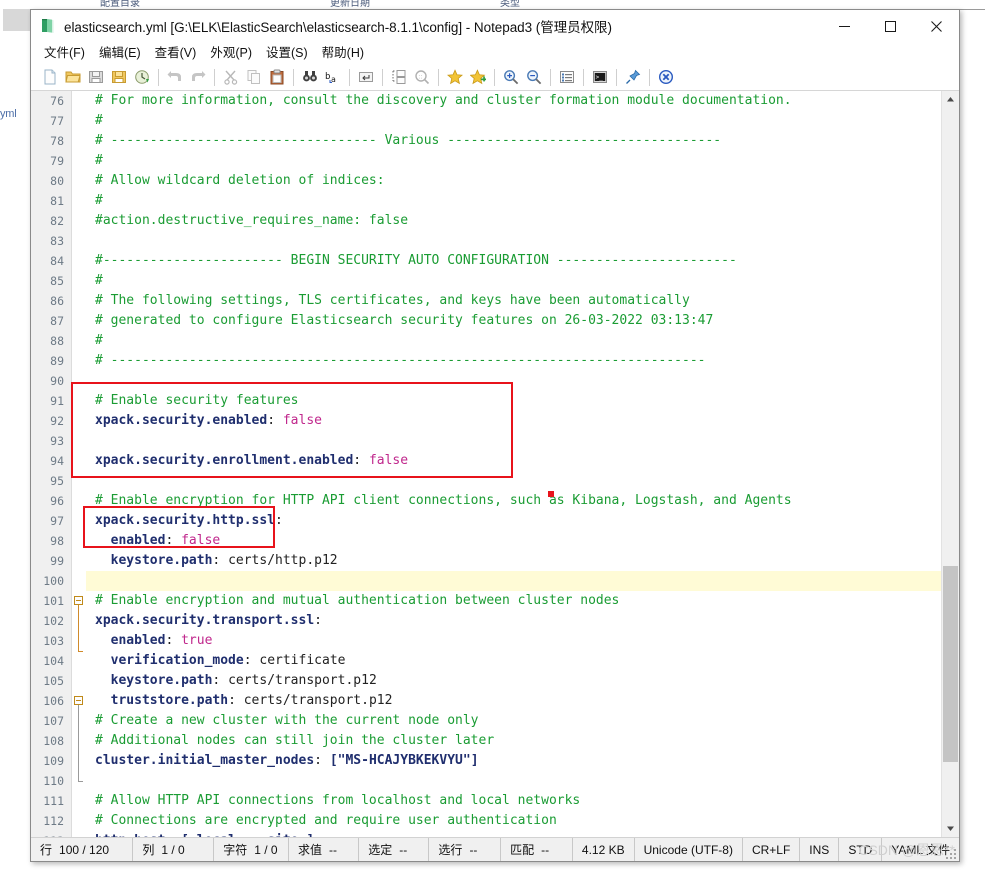 The image size is (985, 870). Describe the element at coordinates (310, 77) in the screenshot. I see `find-icon` at that location.